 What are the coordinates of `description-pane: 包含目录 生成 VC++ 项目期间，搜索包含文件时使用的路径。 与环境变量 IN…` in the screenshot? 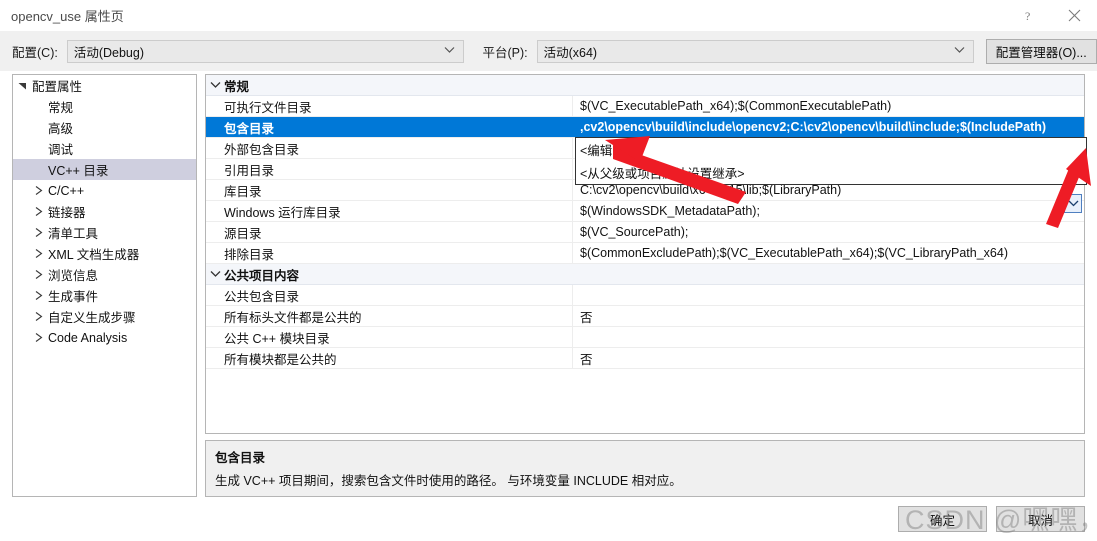 It's located at (645, 468).